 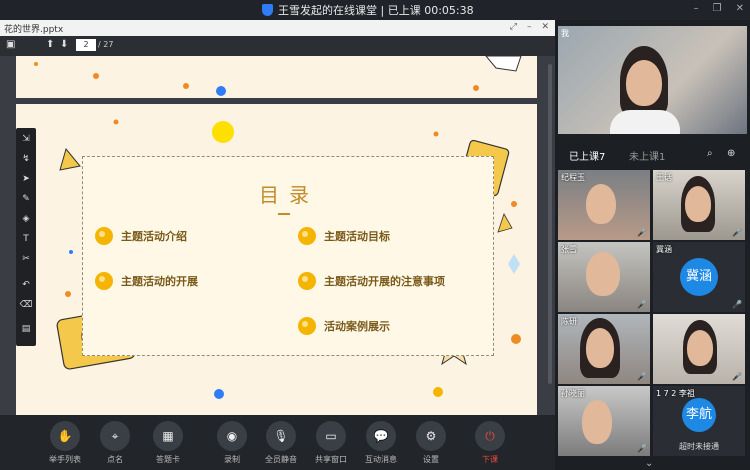 What do you see at coordinates (26, 239) in the screenshot?
I see `text-icon: T` at bounding box center [26, 239].